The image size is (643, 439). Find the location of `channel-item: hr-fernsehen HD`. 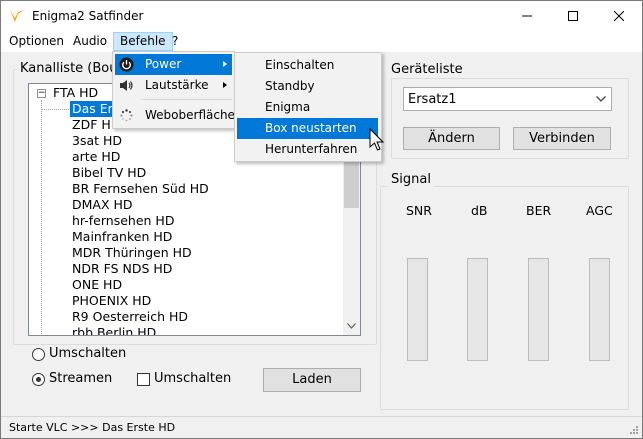

channel-item: hr-fernsehen HD is located at coordinates (123, 221).